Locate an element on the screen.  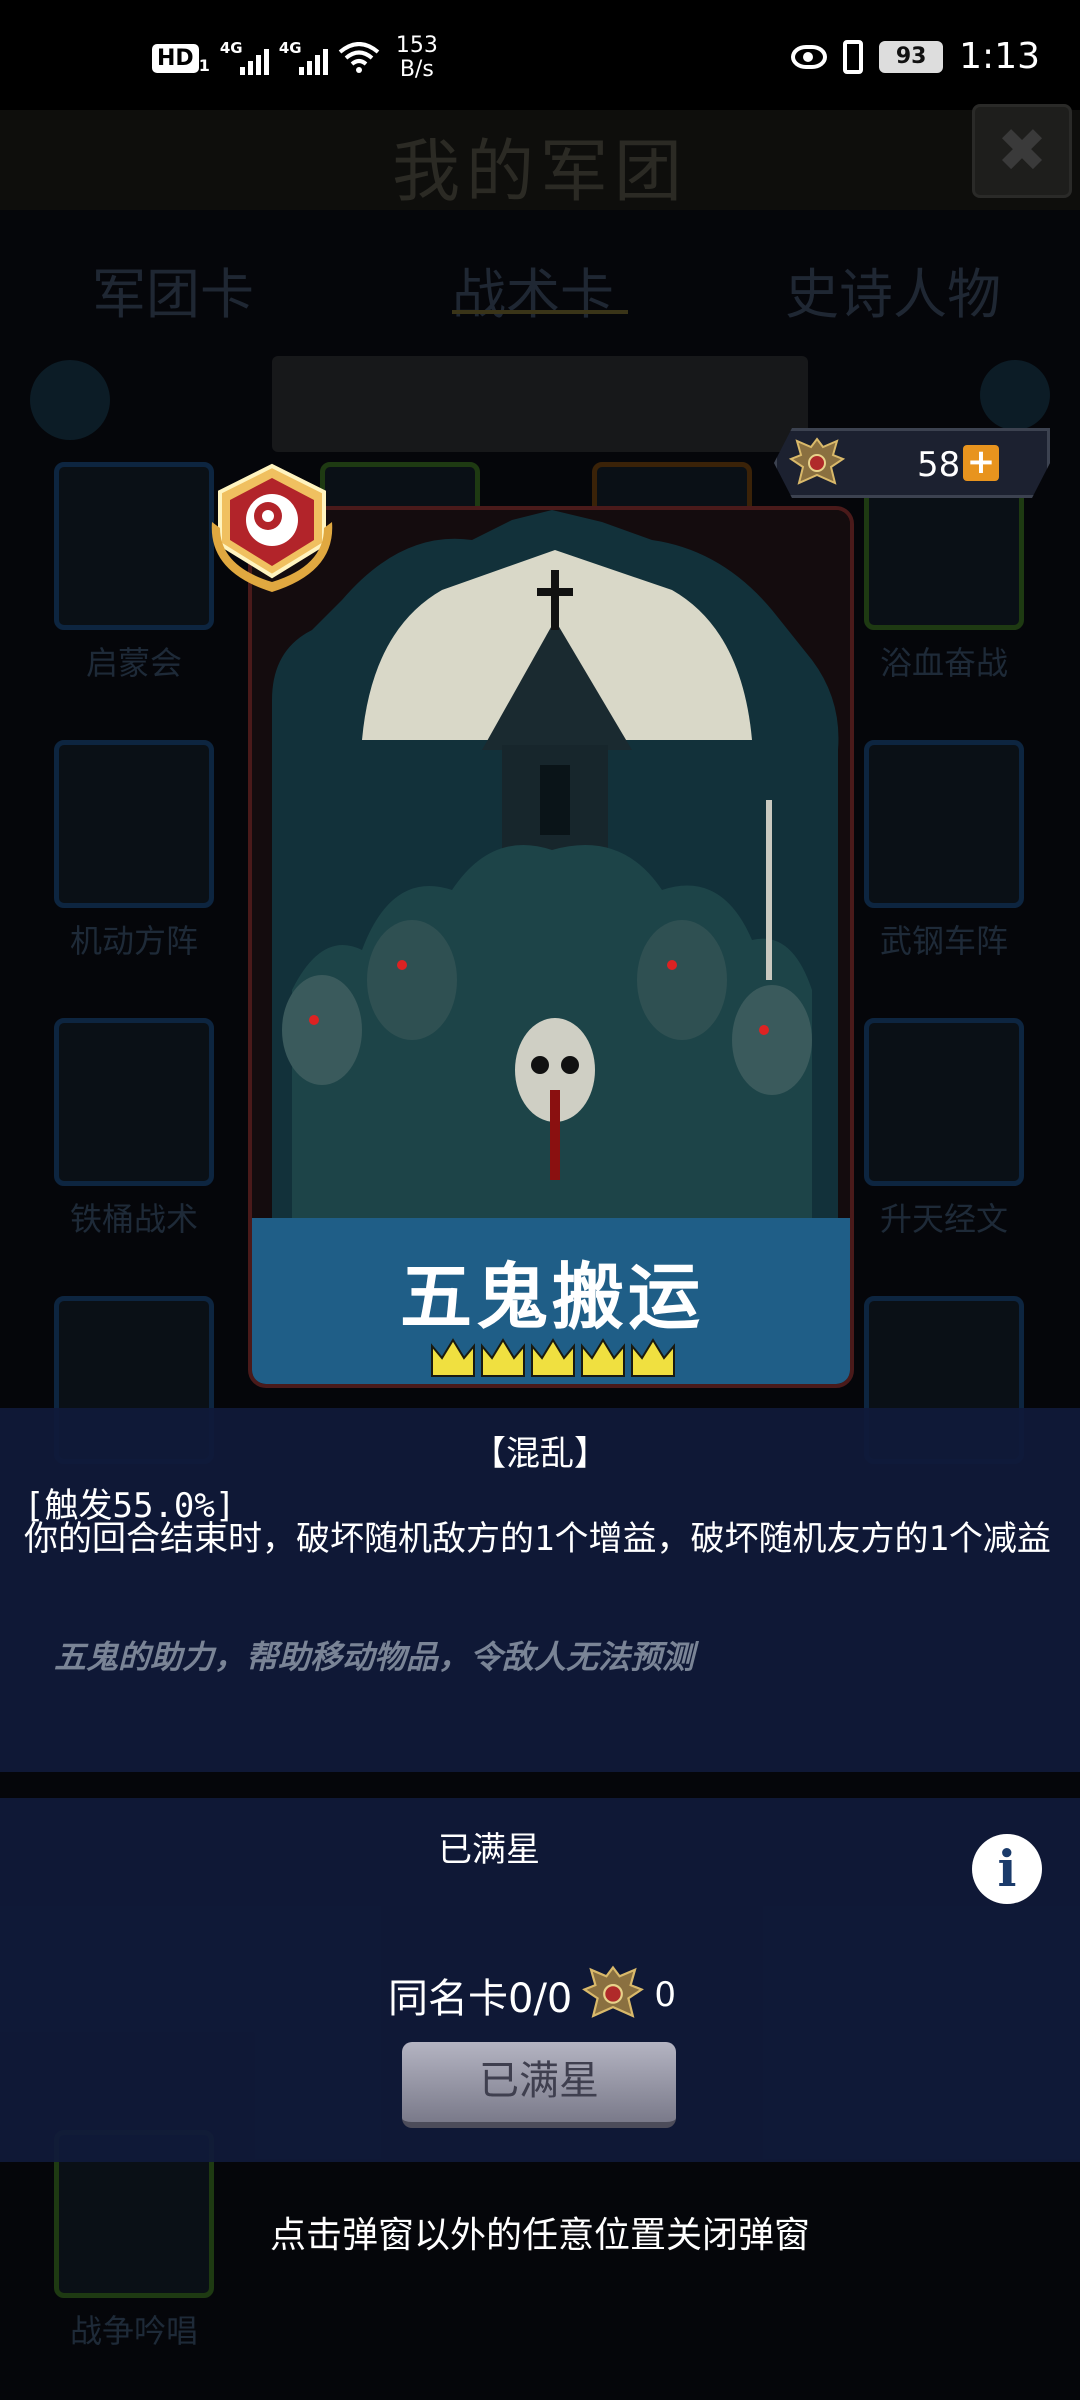
bg-card-label: 武钢车阵 is located at coordinates (943, 941).